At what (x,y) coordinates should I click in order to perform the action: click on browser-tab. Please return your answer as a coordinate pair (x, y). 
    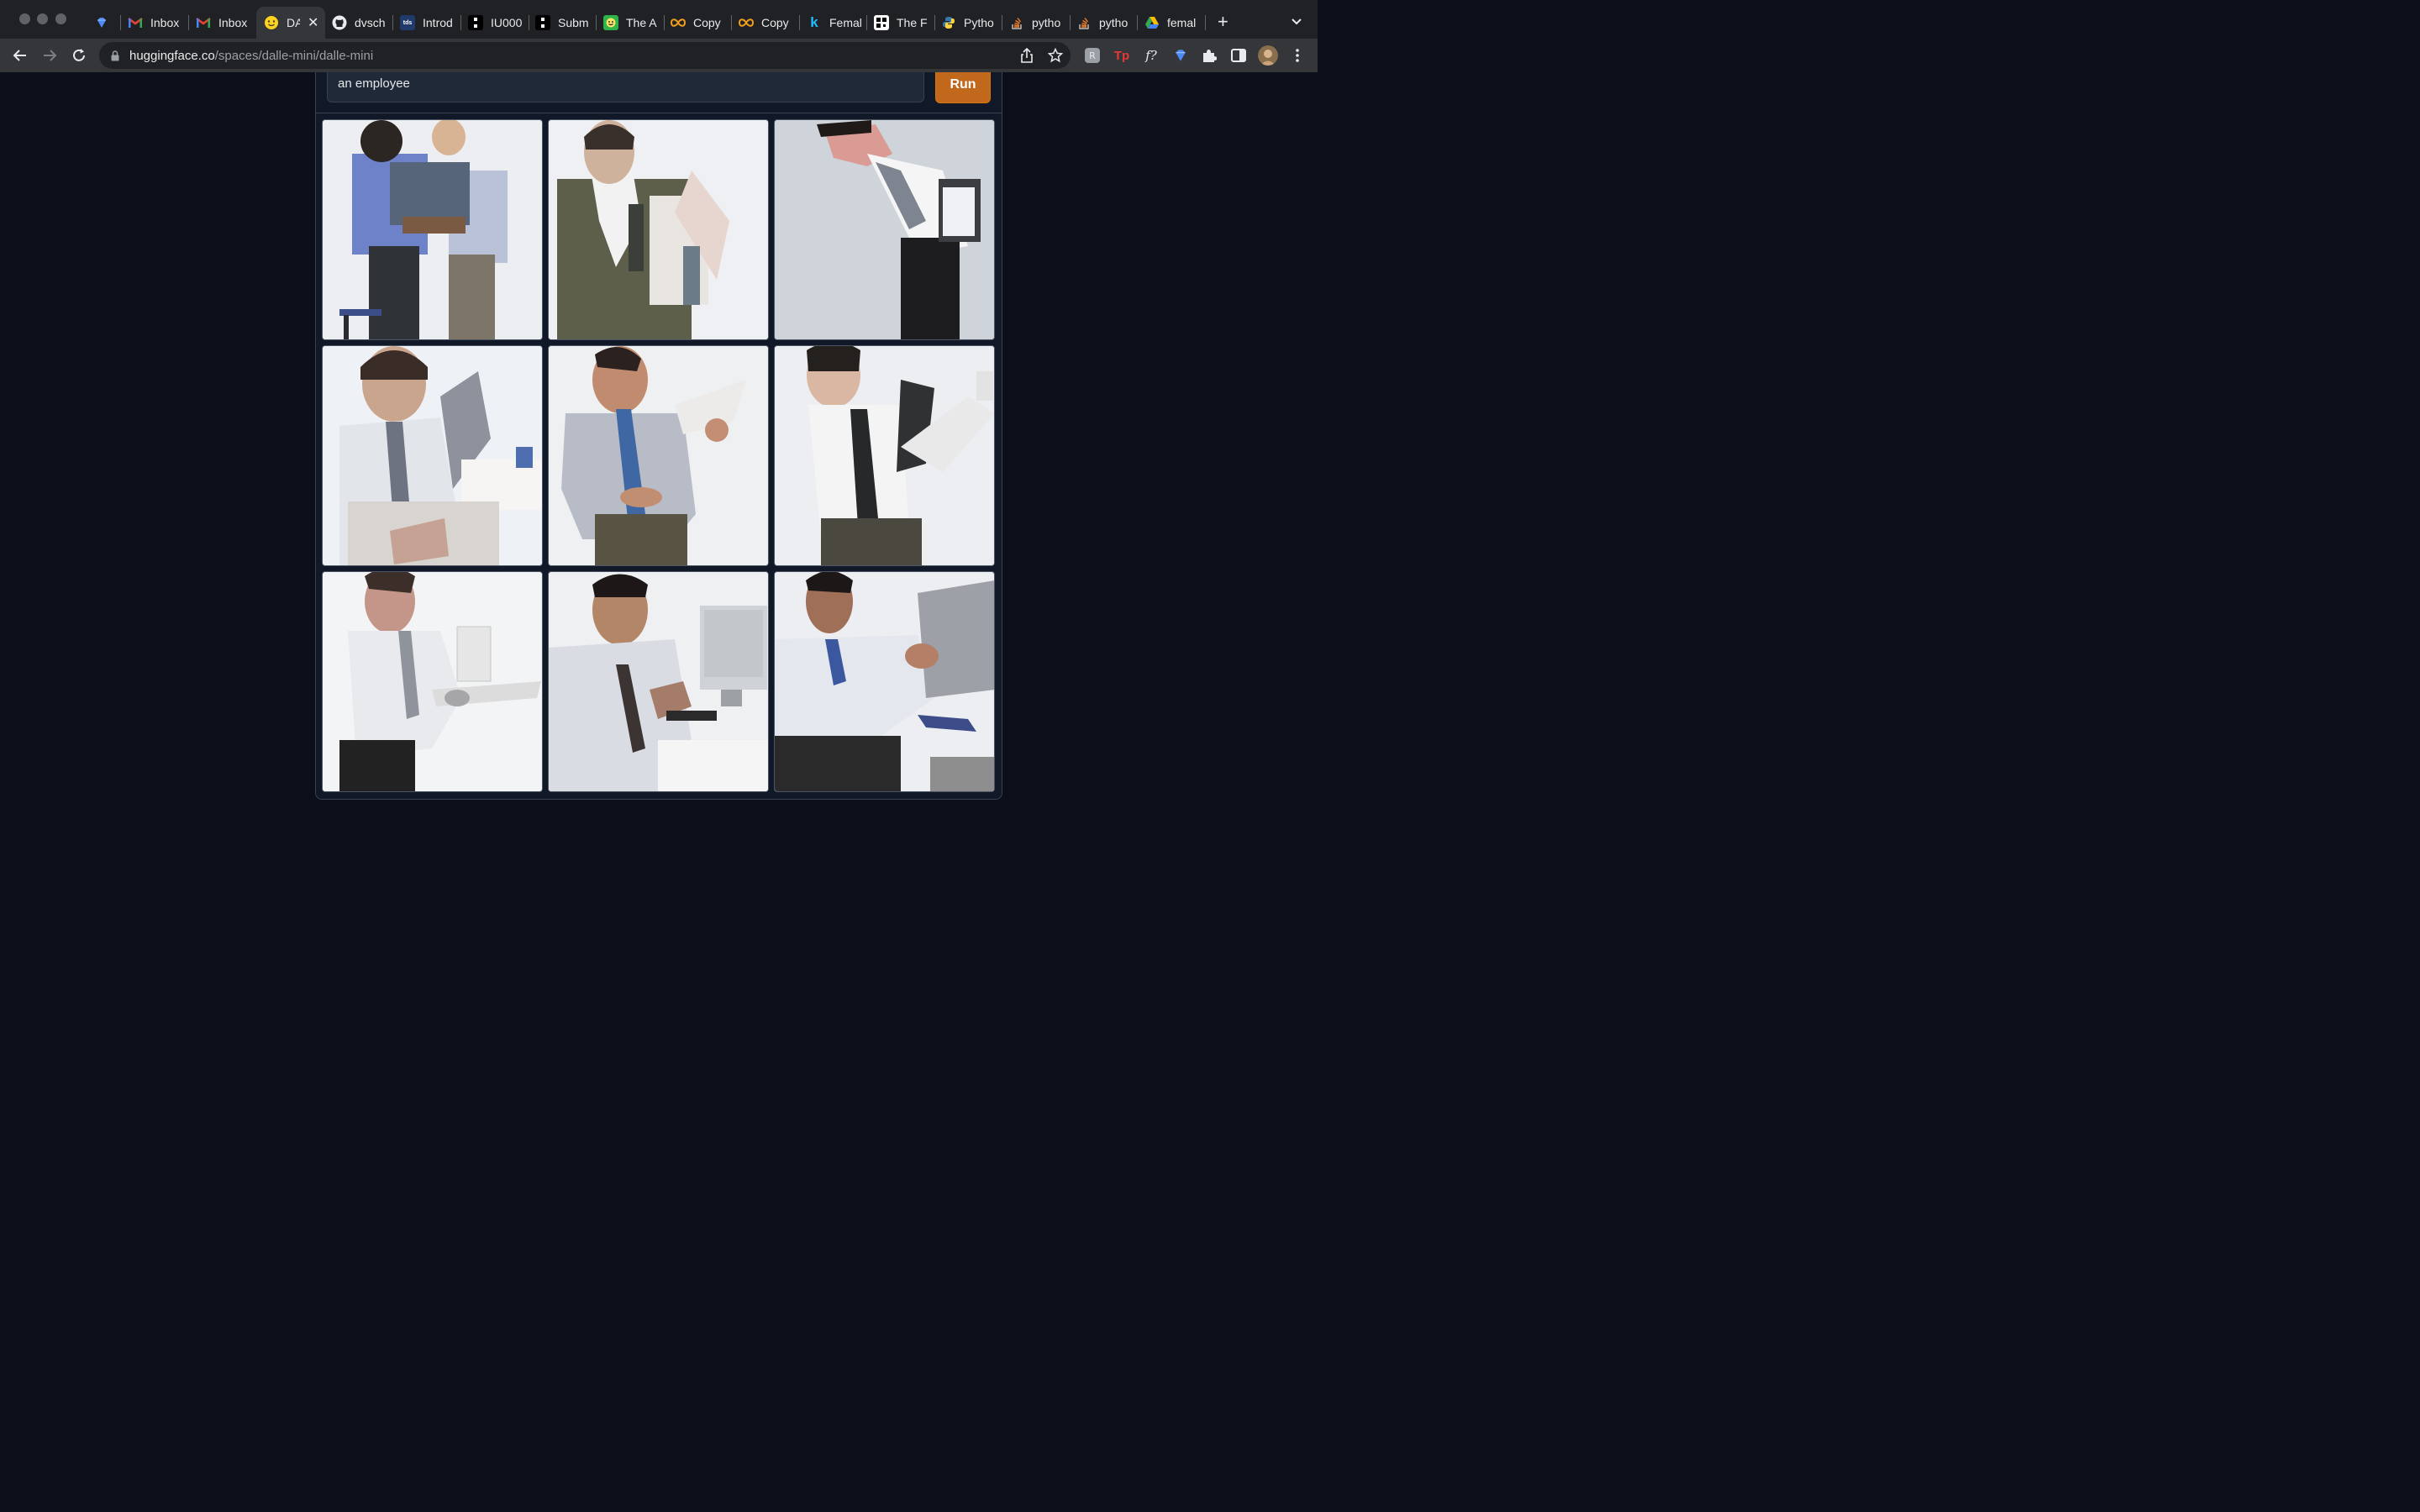
    Looking at the image, I should click on (103, 23).